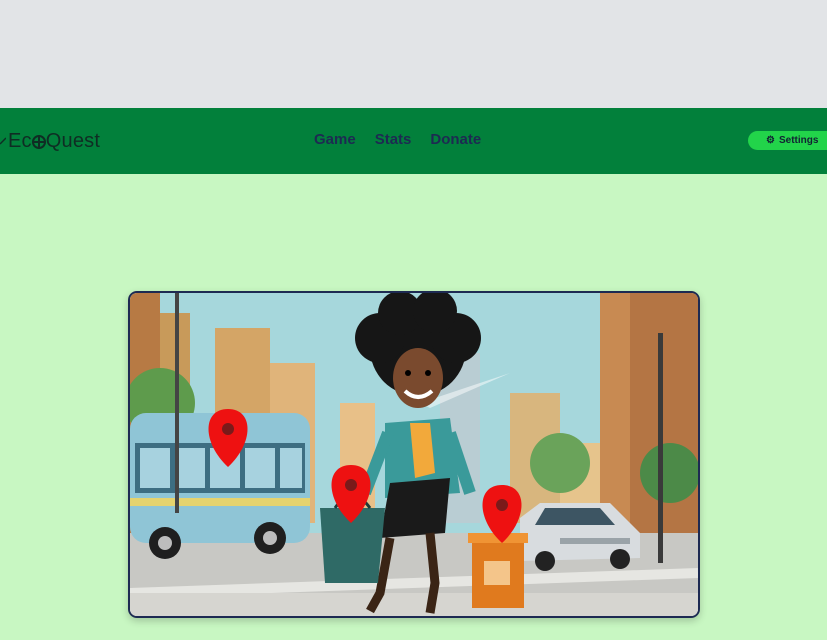 The image size is (827, 640). Describe the element at coordinates (770, 140) in the screenshot. I see `gear-icon: ⚙` at that location.